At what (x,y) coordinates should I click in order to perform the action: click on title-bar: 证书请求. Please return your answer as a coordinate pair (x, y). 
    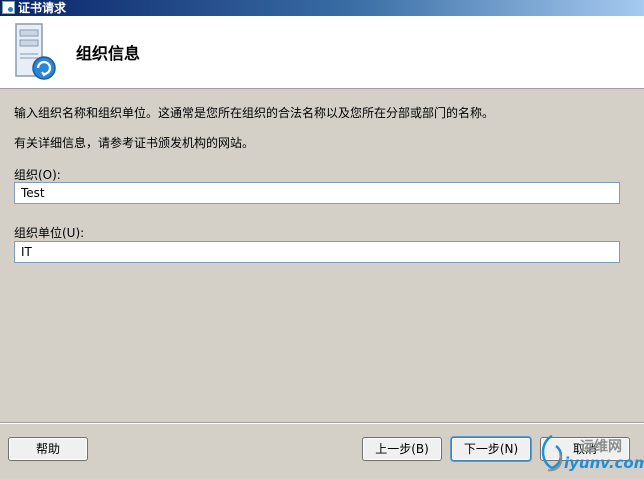
    Looking at the image, I should click on (322, 8).